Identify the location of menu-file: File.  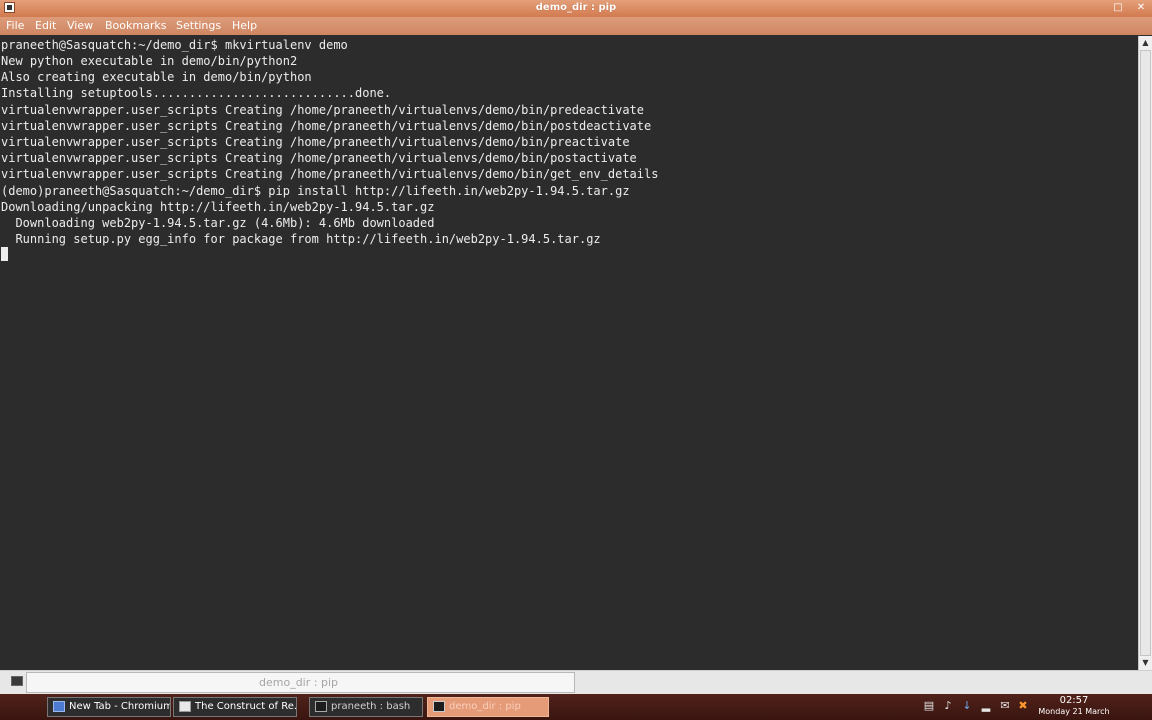
(15, 25).